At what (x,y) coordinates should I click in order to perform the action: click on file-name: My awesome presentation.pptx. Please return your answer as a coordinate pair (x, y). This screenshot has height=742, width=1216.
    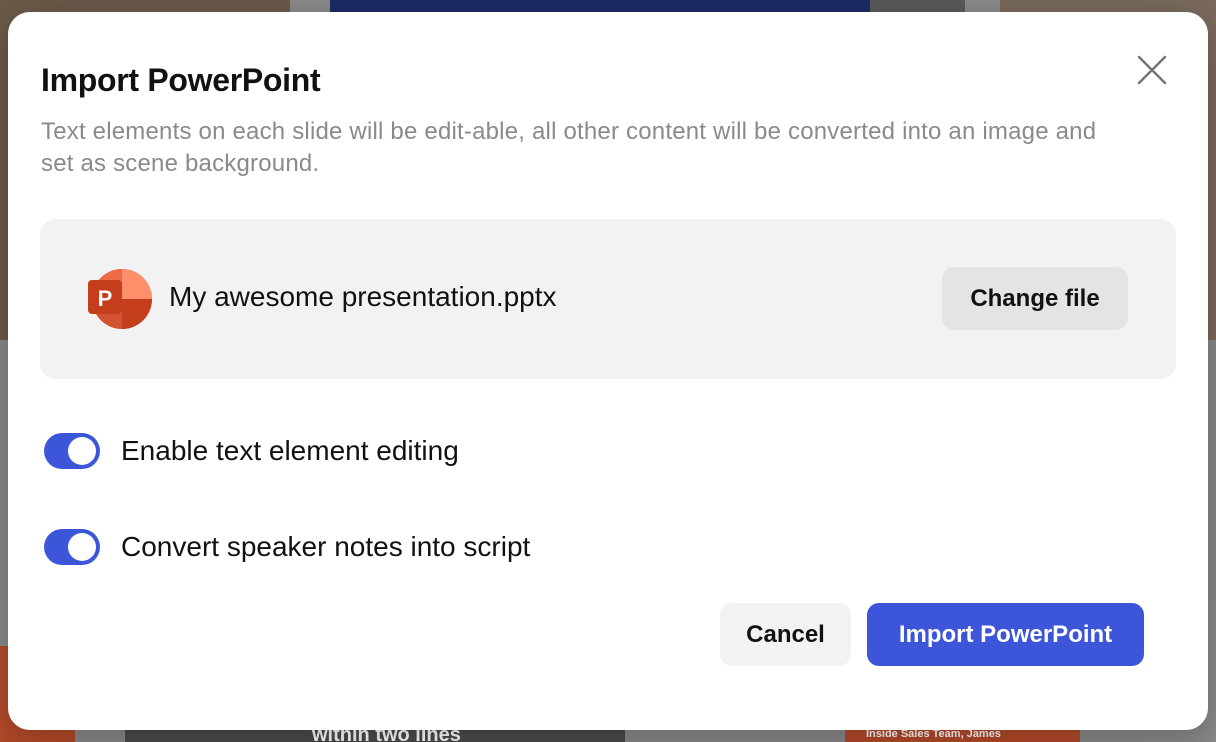
    Looking at the image, I should click on (363, 296).